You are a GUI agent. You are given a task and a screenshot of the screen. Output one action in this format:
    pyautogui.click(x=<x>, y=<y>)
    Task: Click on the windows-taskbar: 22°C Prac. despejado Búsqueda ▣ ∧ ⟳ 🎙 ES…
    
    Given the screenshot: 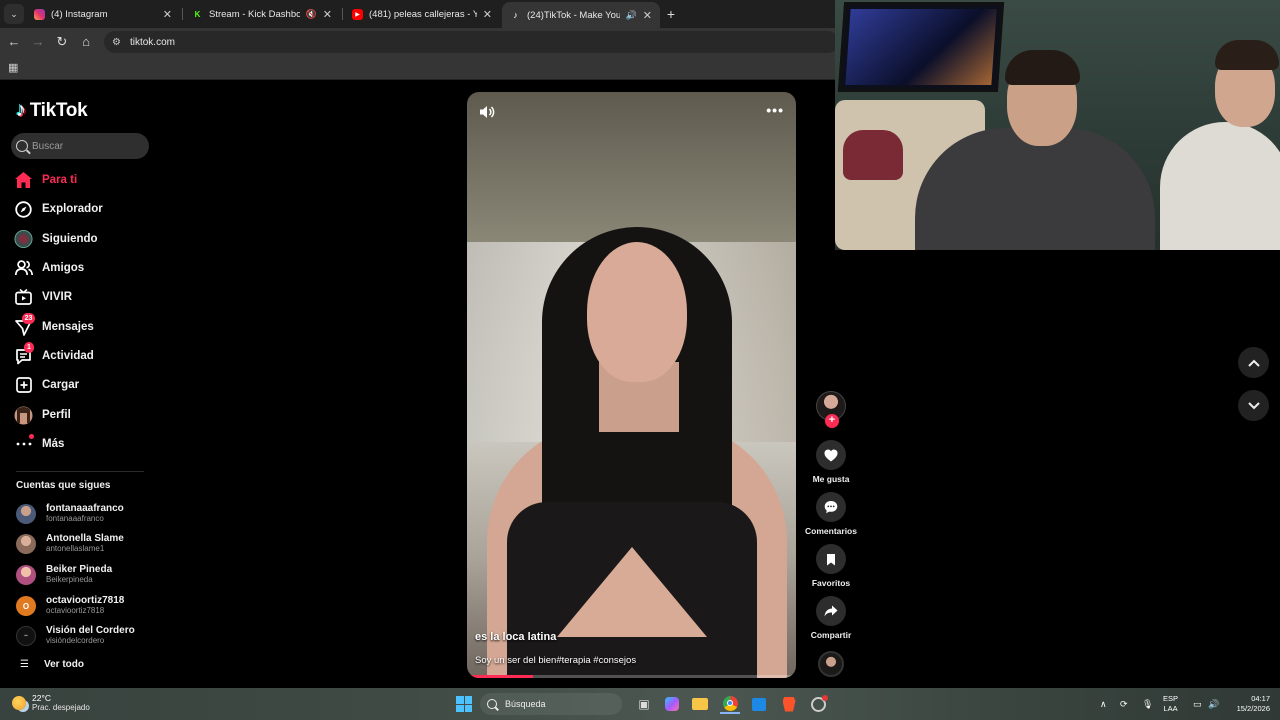 What is the action you would take?
    pyautogui.click(x=640, y=704)
    